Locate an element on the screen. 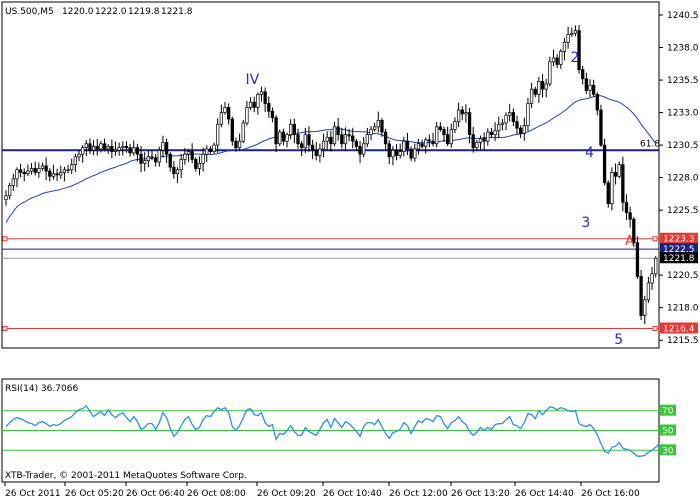 The height and width of the screenshot is (504, 700). ohlc-high: 1222.0 is located at coordinates (111, 12).